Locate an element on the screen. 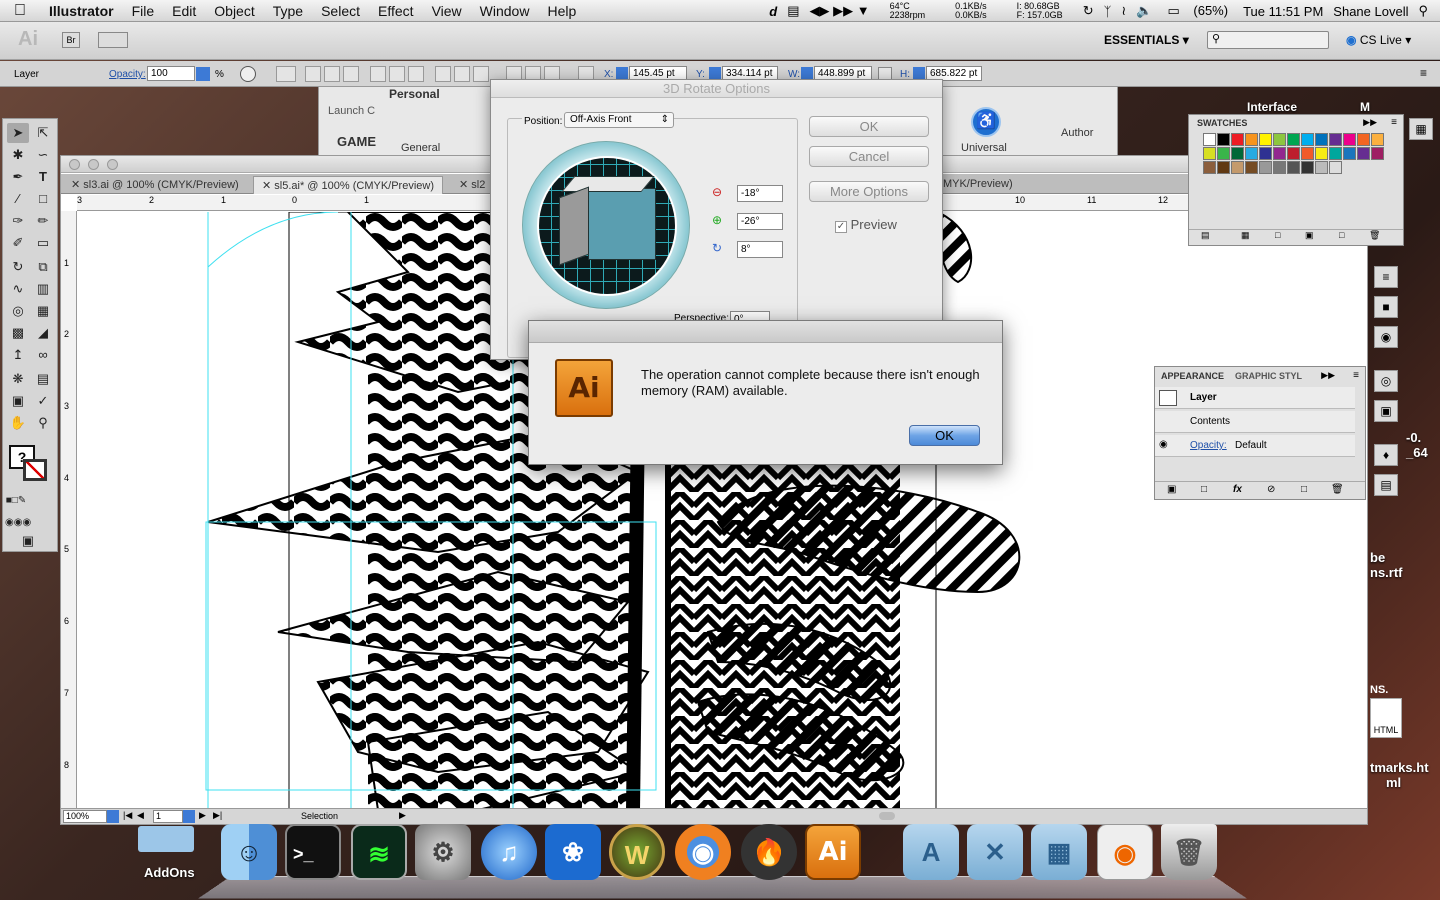 The height and width of the screenshot is (900, 1440). close-window-button is located at coordinates (74, 164).